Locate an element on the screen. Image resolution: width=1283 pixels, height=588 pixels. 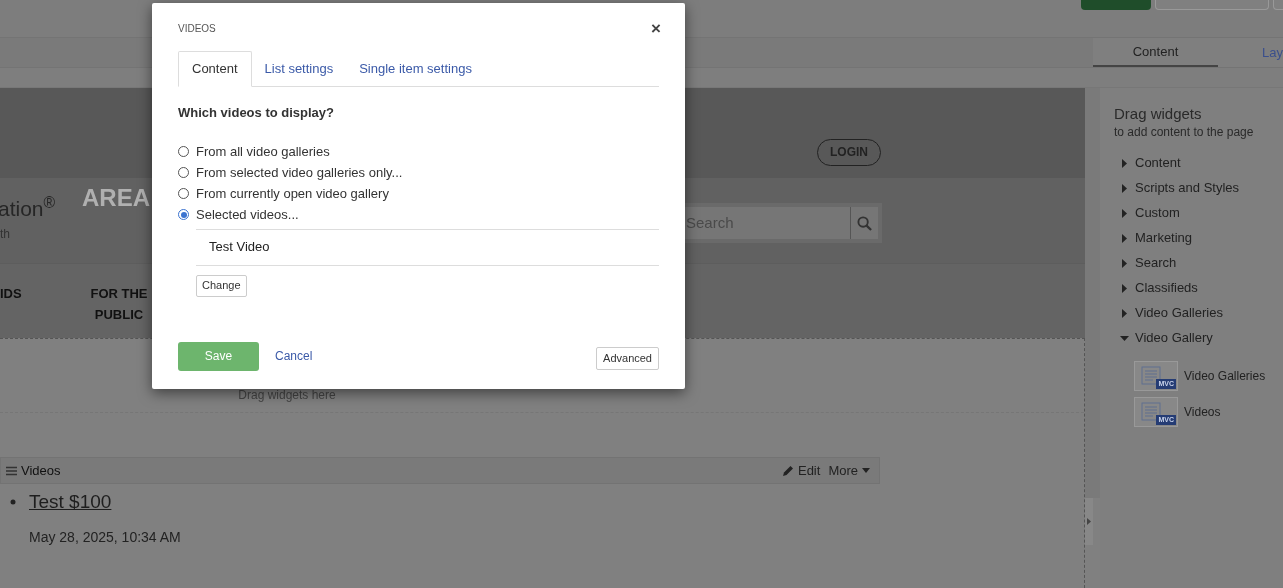
nav-link: FOR THE PUBLIC is located at coordinates (119, 304).